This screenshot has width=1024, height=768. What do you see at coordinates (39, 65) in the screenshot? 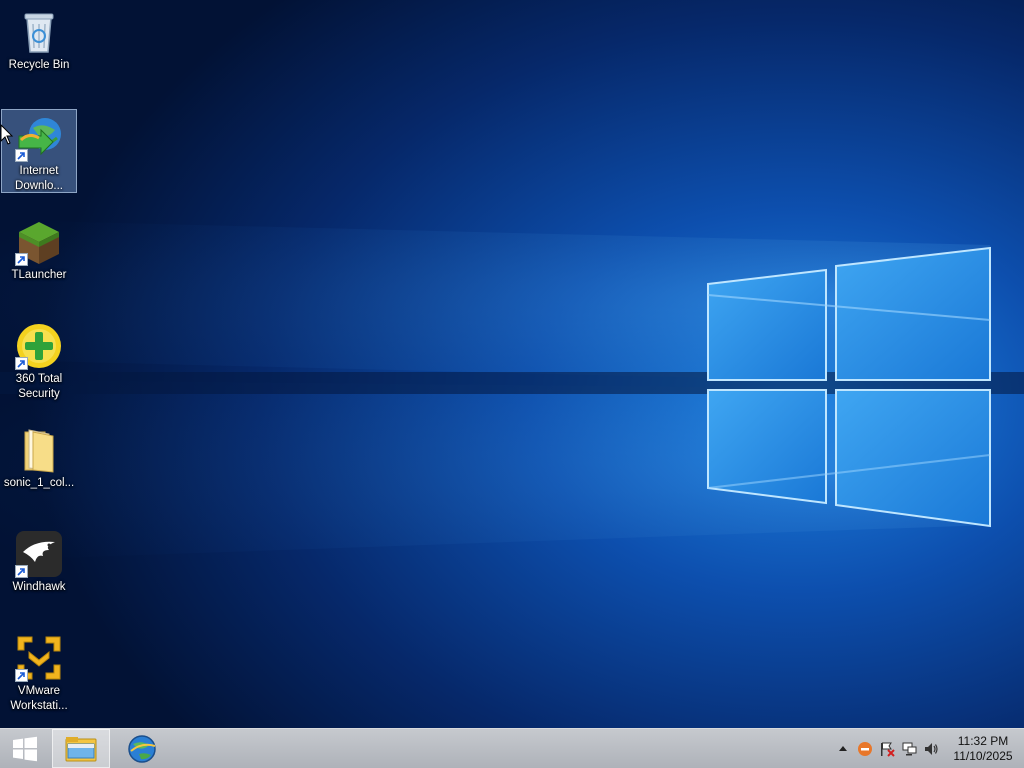
I see `desktop-icon-label: Recycle Bin` at bounding box center [39, 65].